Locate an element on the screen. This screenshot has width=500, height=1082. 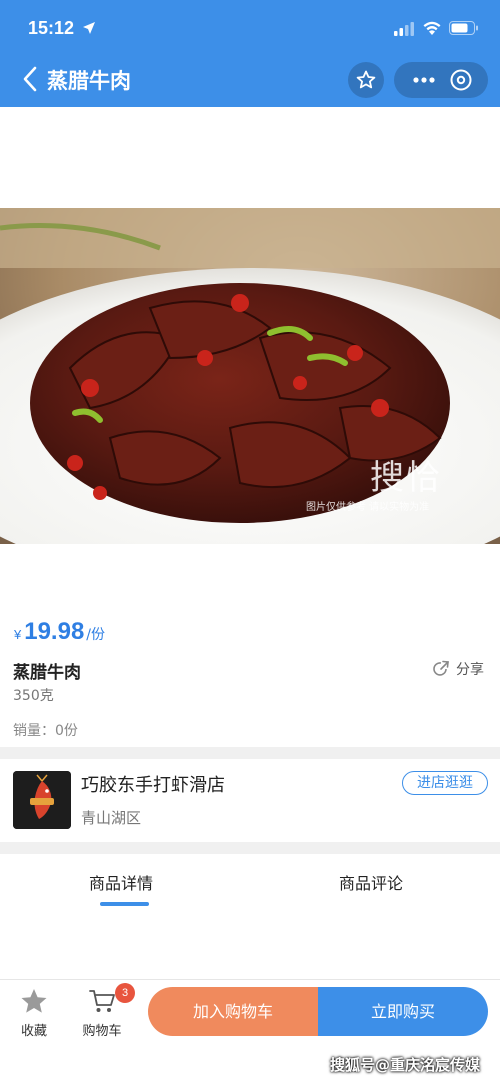
currency-symbol: ¥ is located at coordinates (18, 634).